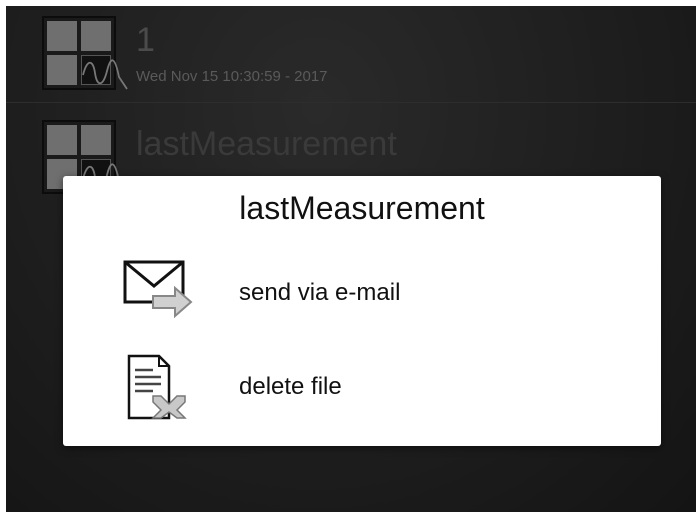 The image size is (700, 512). I want to click on send-email-option: send via e-mail, so click(362, 292).